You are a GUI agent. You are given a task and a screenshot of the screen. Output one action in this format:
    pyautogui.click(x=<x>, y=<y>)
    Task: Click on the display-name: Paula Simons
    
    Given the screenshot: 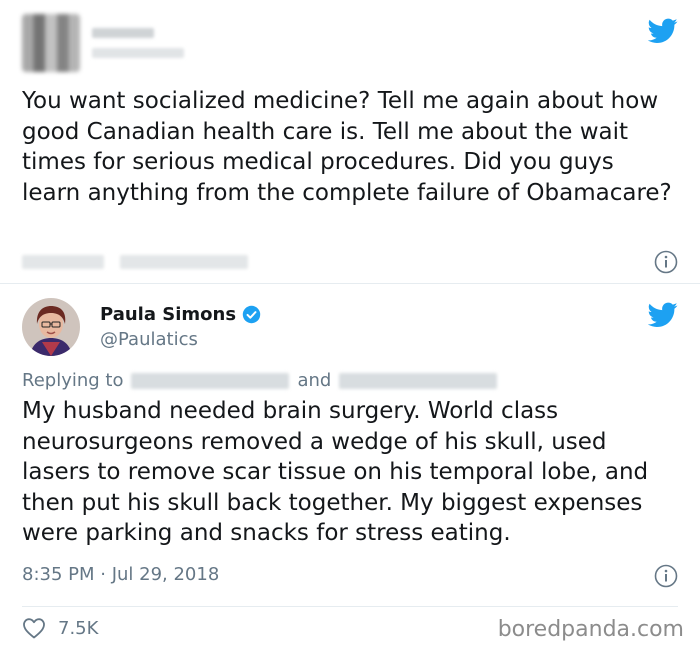 What is the action you would take?
    pyautogui.click(x=168, y=314)
    